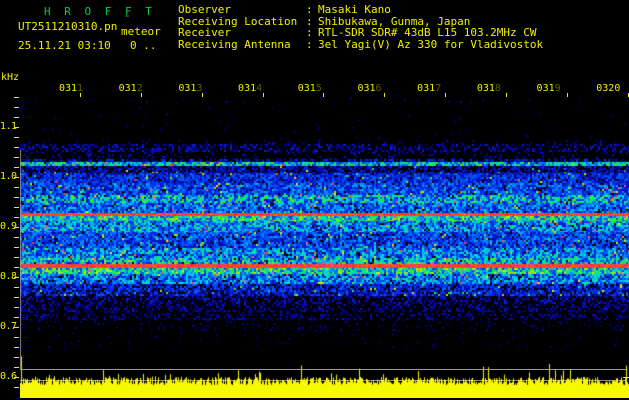 This screenshot has width=629, height=400. What do you see at coordinates (141, 31) in the screenshot?
I see `mode-label: meteor` at bounding box center [141, 31].